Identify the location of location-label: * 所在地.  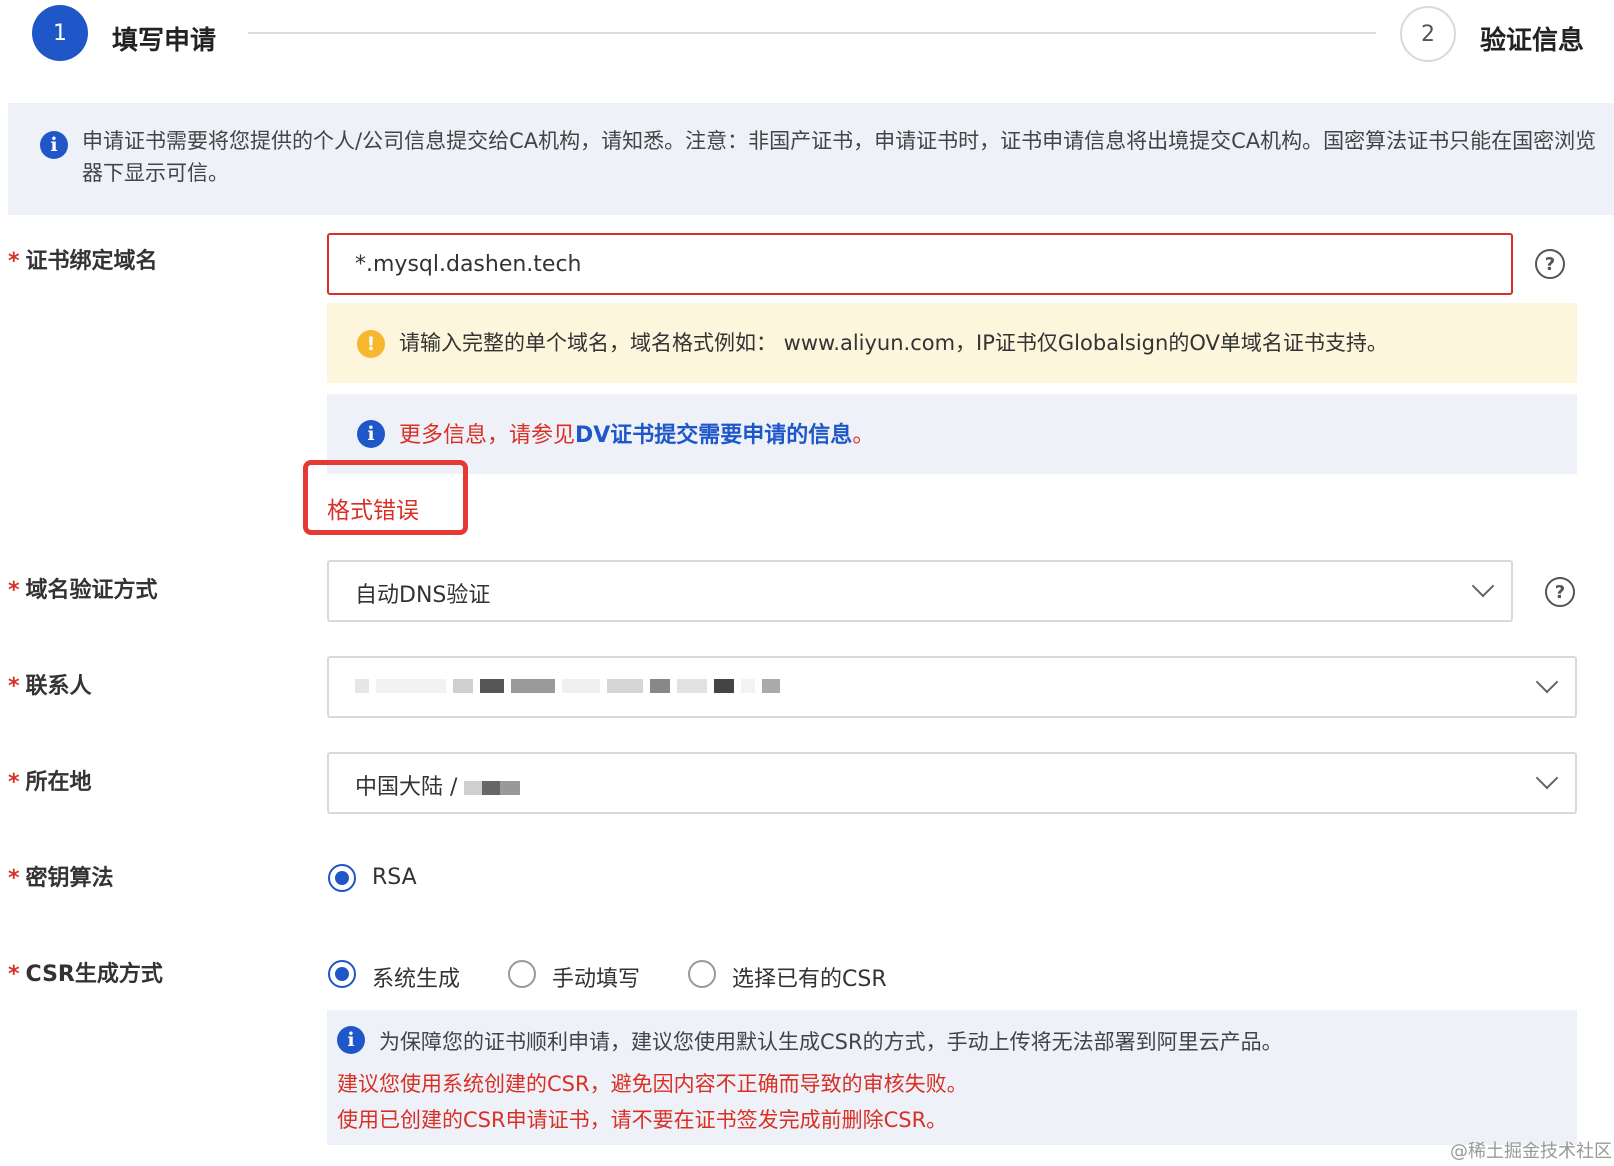
(50, 782).